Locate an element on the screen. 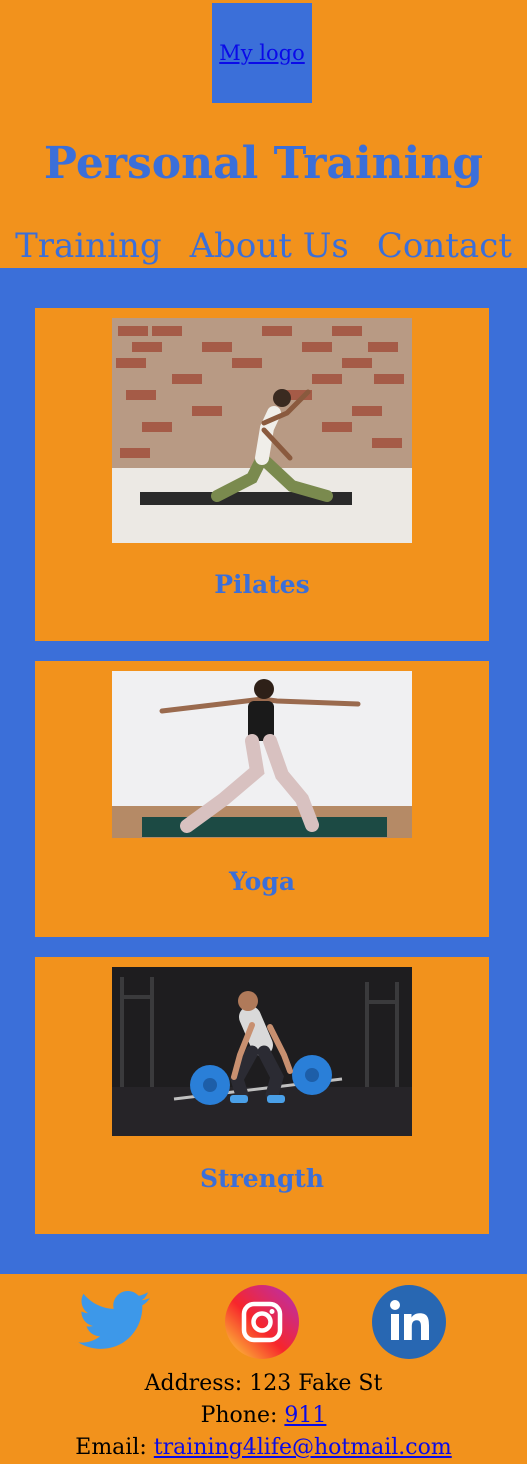  phone-line: Phone: 911 is located at coordinates (263, 1416).